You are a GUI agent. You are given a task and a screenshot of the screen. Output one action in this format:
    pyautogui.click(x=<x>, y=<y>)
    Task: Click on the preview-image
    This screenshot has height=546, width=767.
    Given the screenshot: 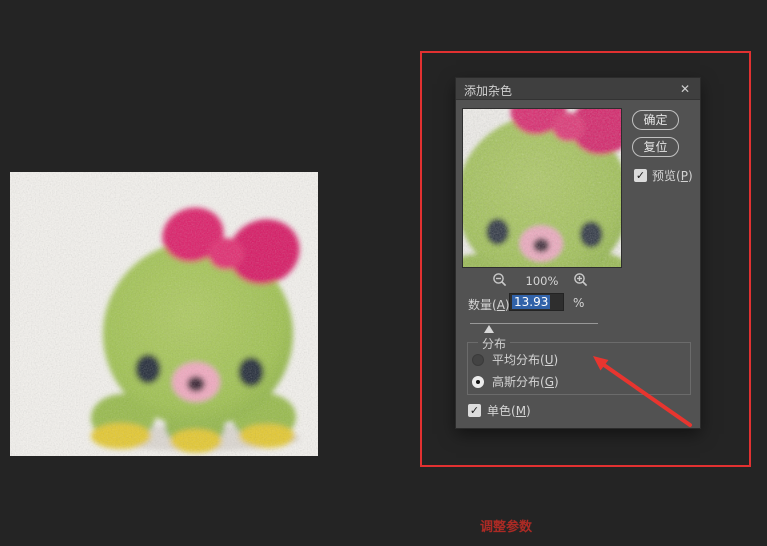 What is the action you would take?
    pyautogui.click(x=542, y=188)
    